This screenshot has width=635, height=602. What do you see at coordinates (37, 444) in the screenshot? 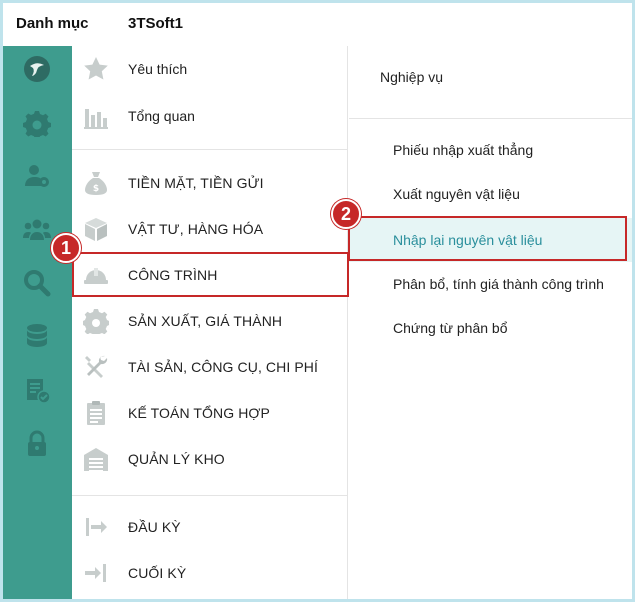
I see `lock-icon` at bounding box center [37, 444].